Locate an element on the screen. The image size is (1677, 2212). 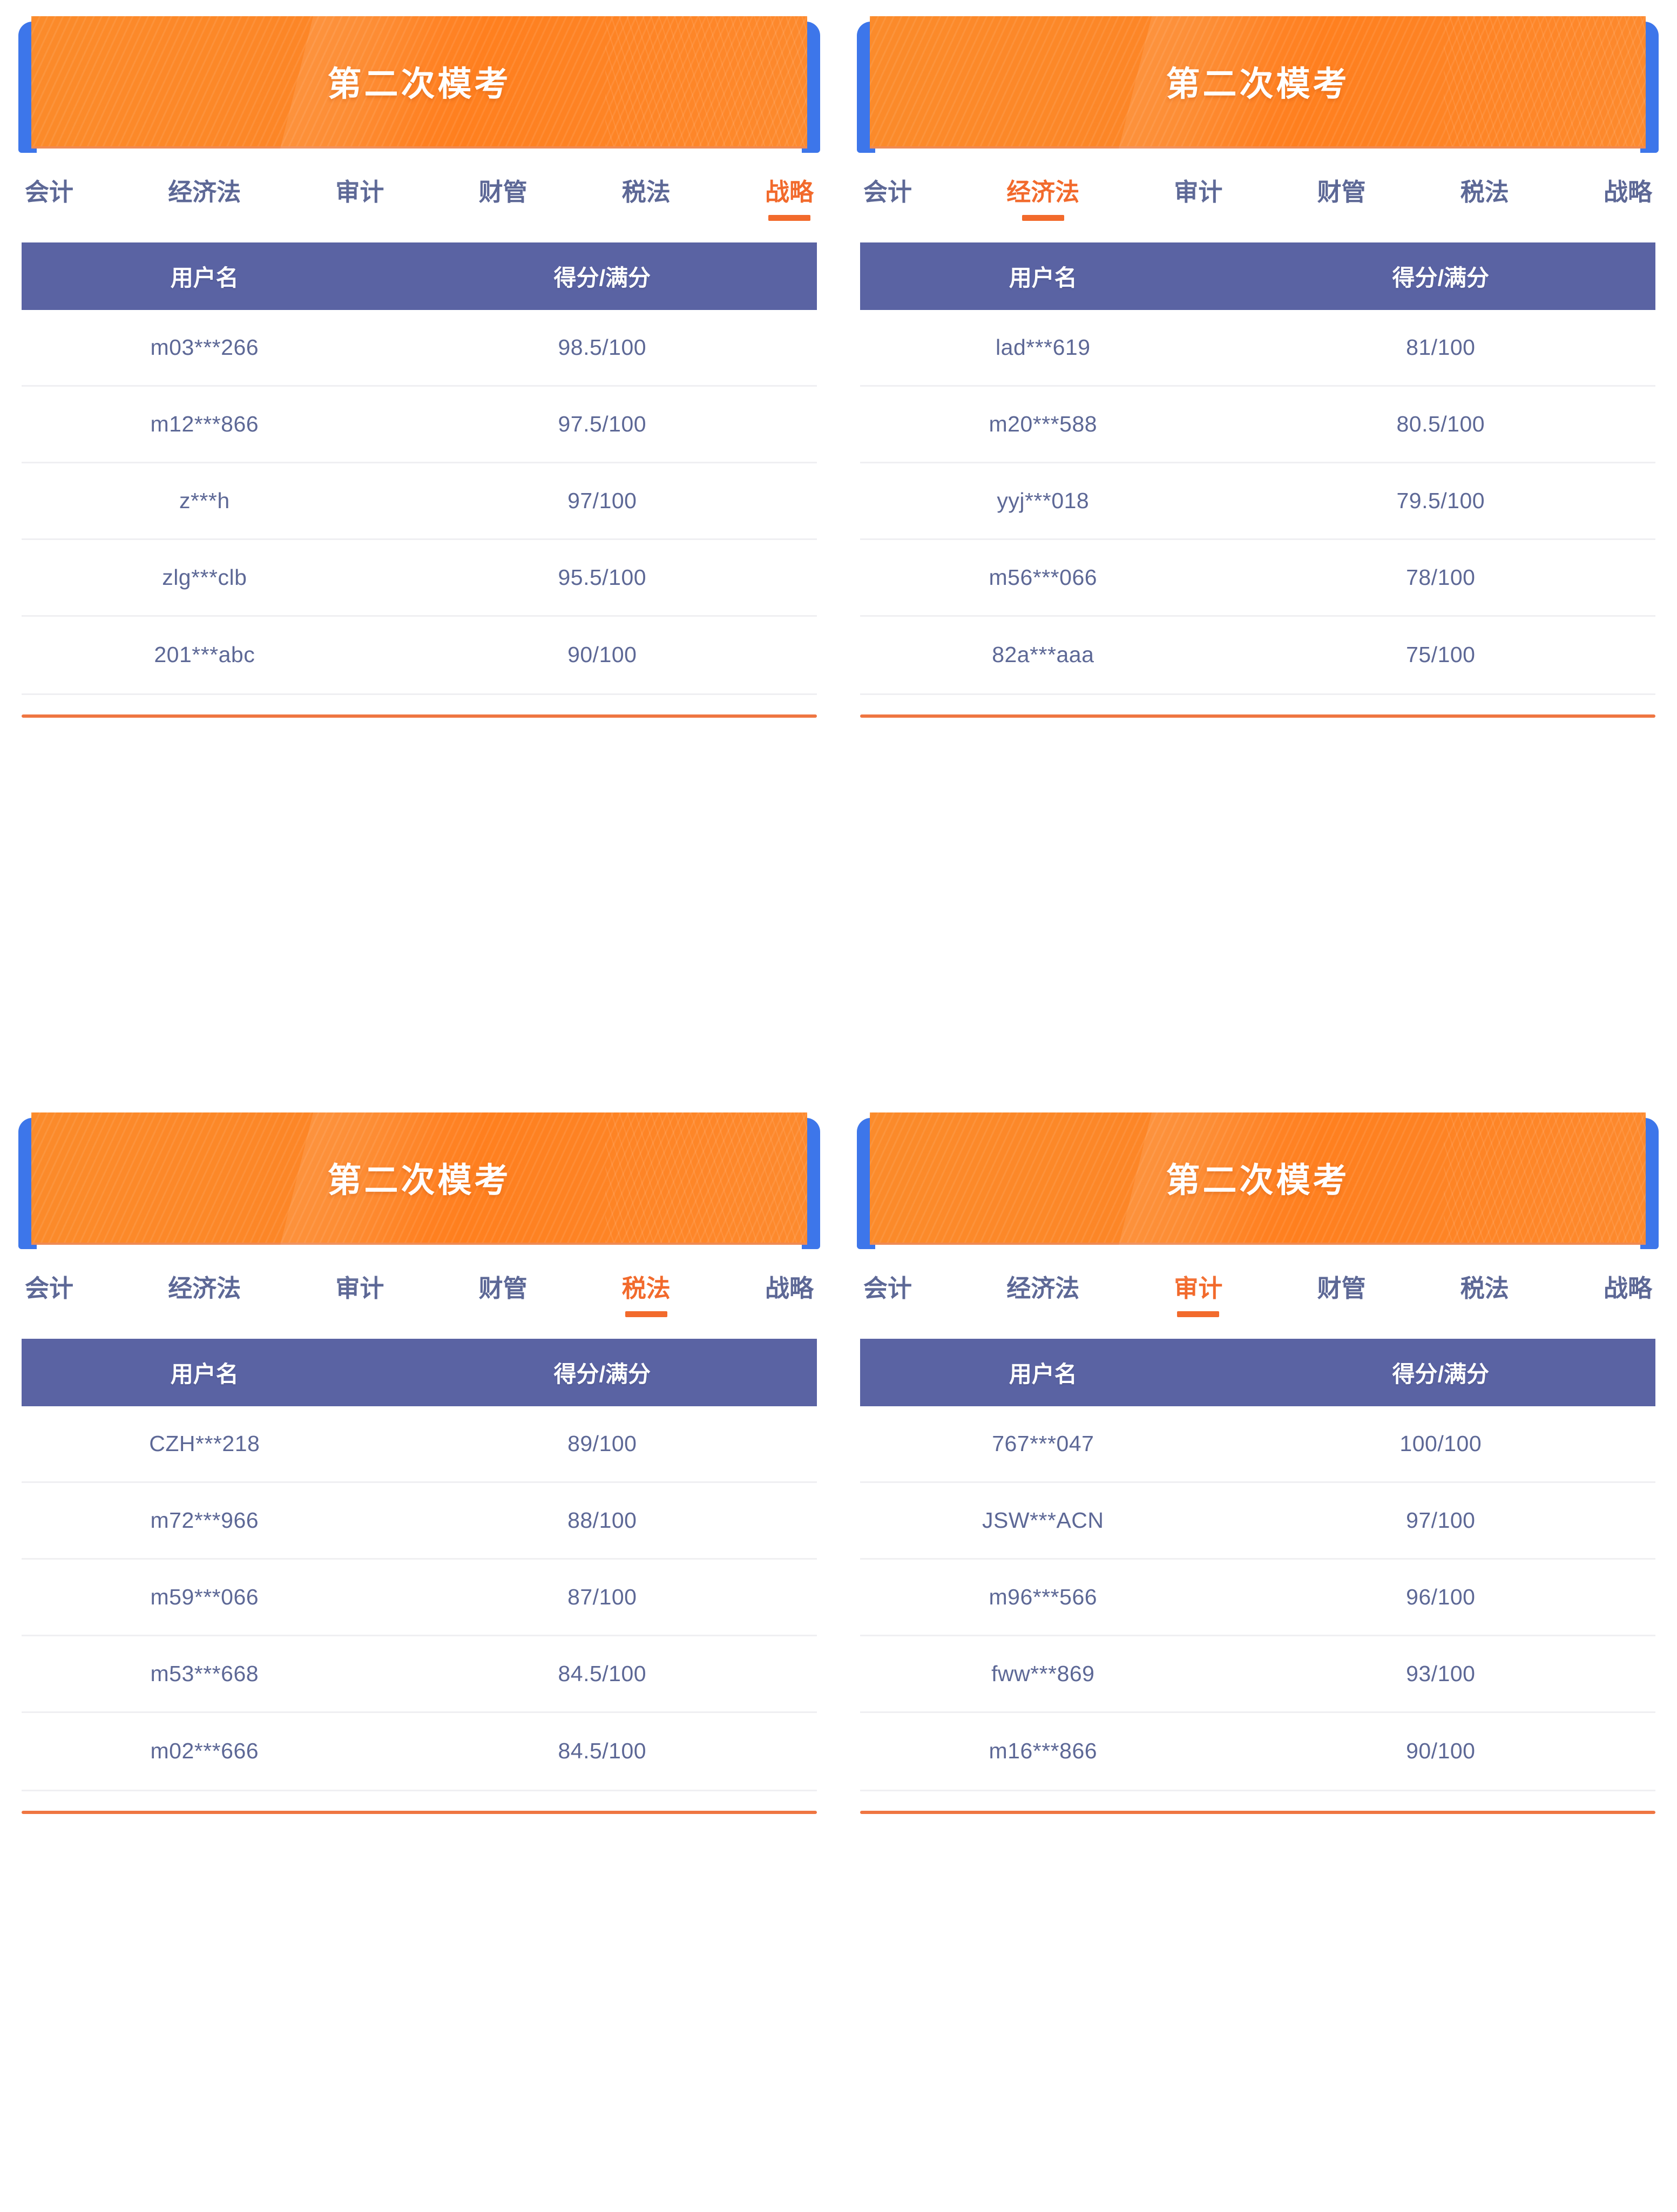
table-row: m16***866 90/100 is located at coordinates (1257, 1751).